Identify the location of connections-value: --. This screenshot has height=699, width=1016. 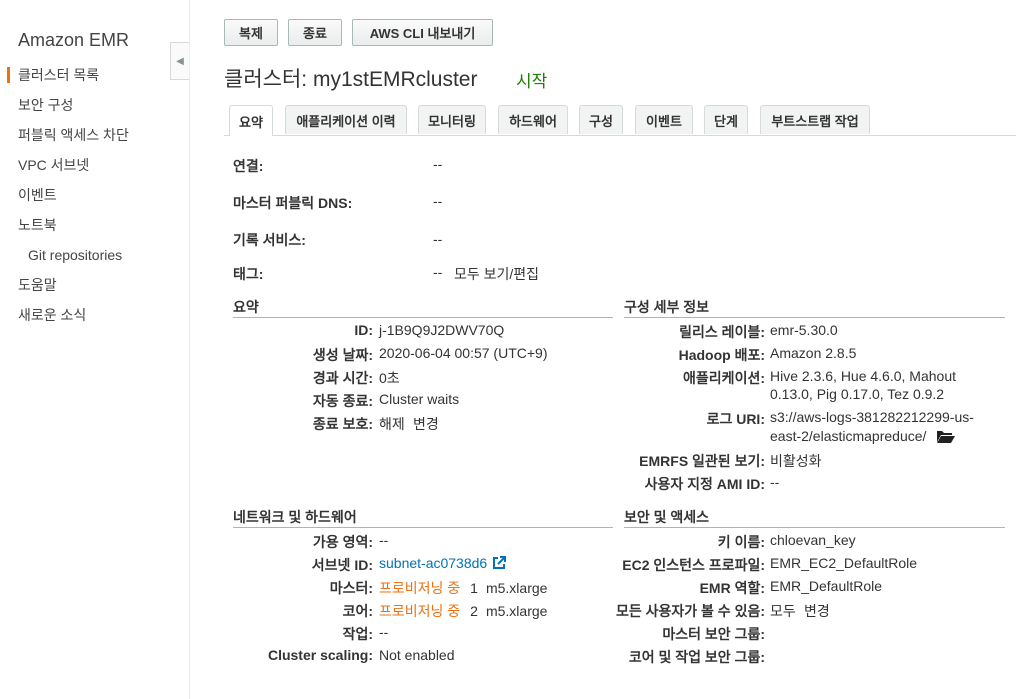
(438, 164).